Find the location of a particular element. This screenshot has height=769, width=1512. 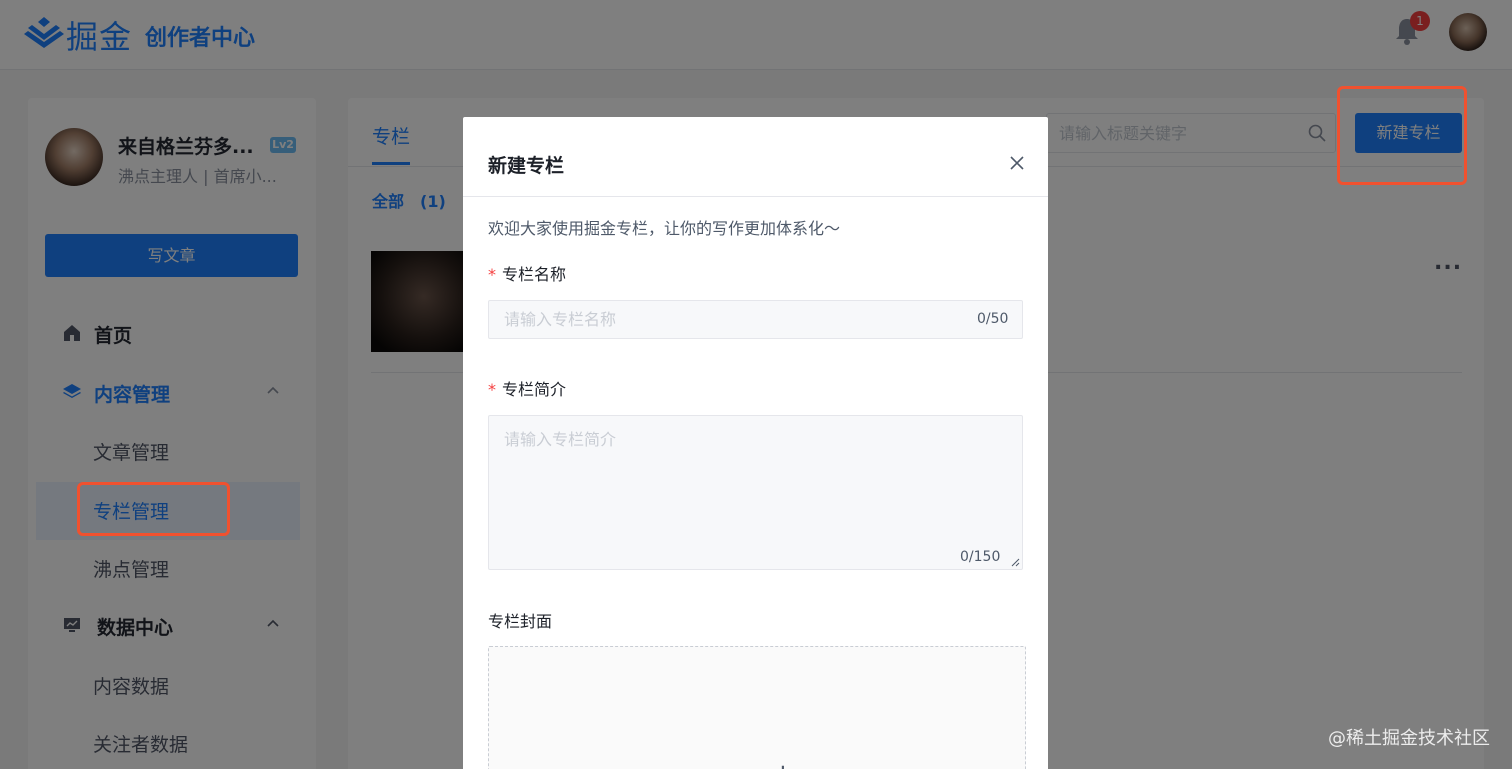

annotation-highlight-new-column is located at coordinates (1402, 135).